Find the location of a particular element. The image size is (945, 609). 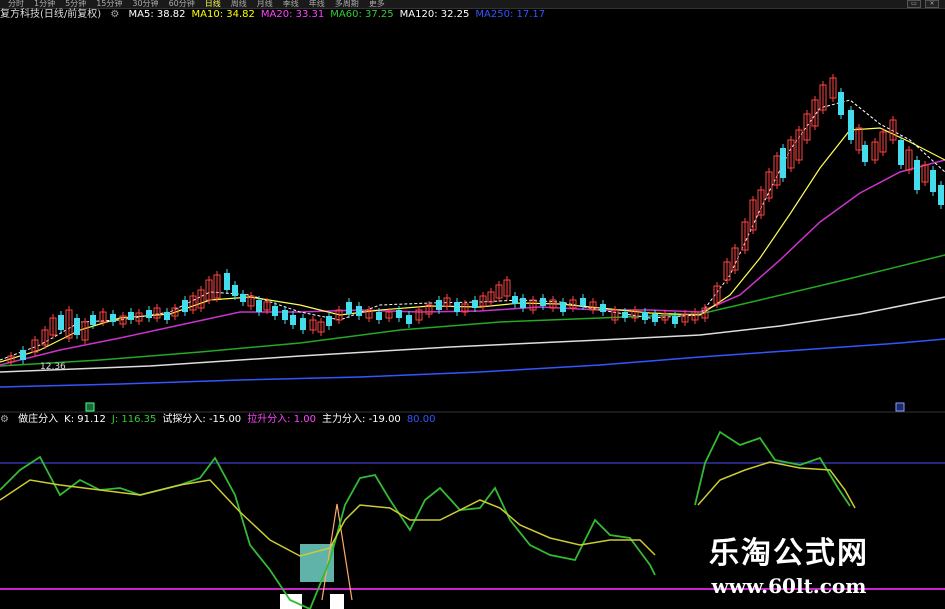

j-line-right is located at coordinates (772, 468).